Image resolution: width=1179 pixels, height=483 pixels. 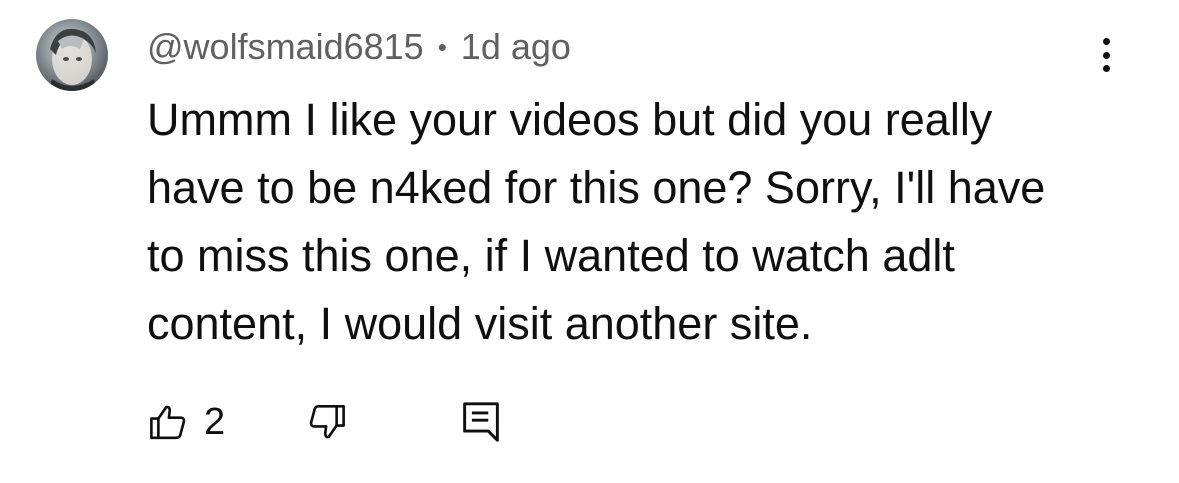 What do you see at coordinates (285, 47) in the screenshot?
I see `author-handle: @wolfsmaid6815` at bounding box center [285, 47].